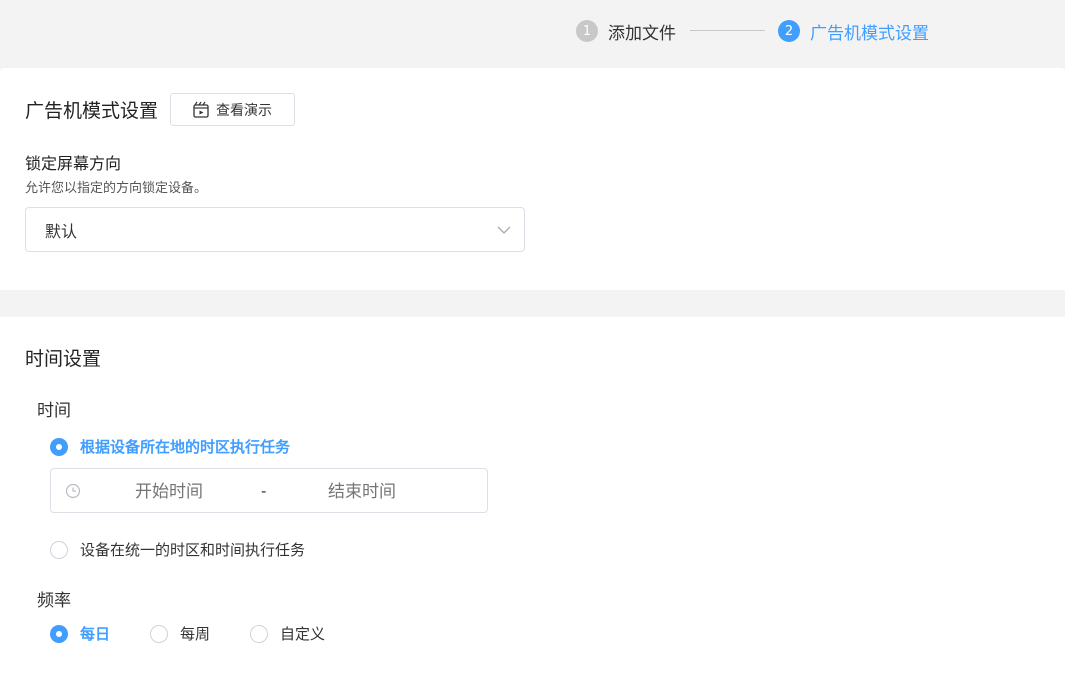 This screenshot has height=691, width=1065. Describe the element at coordinates (54, 411) in the screenshot. I see `time-label: 时间` at that location.